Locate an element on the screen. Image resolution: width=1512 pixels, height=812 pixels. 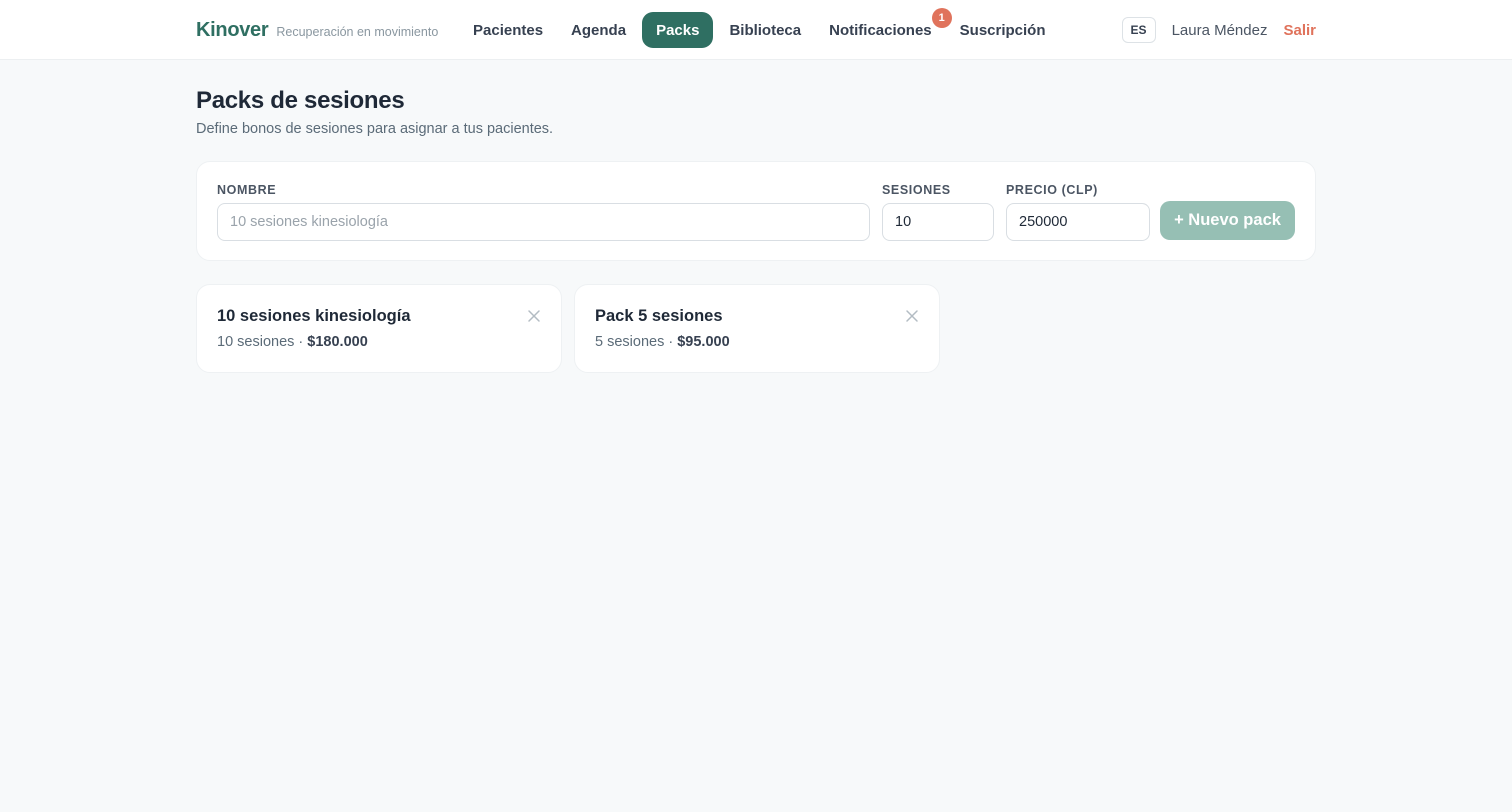
user-area: ES Laura Méndez Salir is located at coordinates (1218, 30).